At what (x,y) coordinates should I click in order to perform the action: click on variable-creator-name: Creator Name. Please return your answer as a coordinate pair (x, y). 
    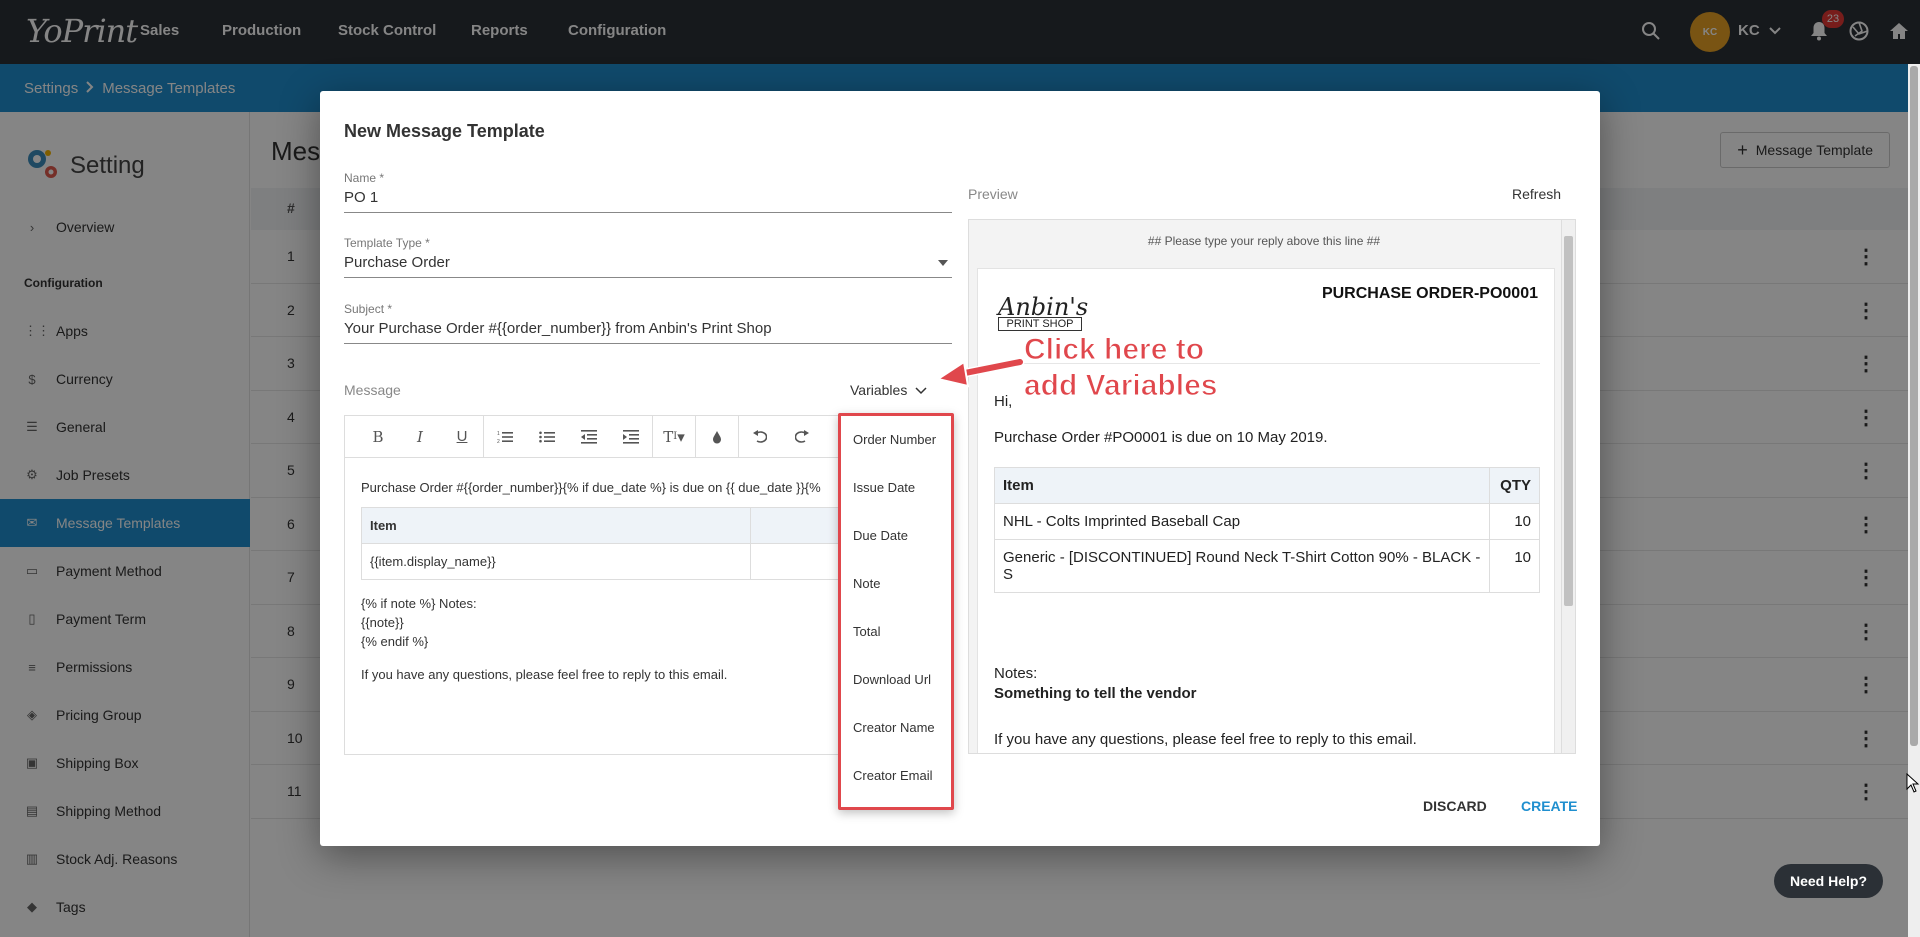
    Looking at the image, I should click on (894, 727).